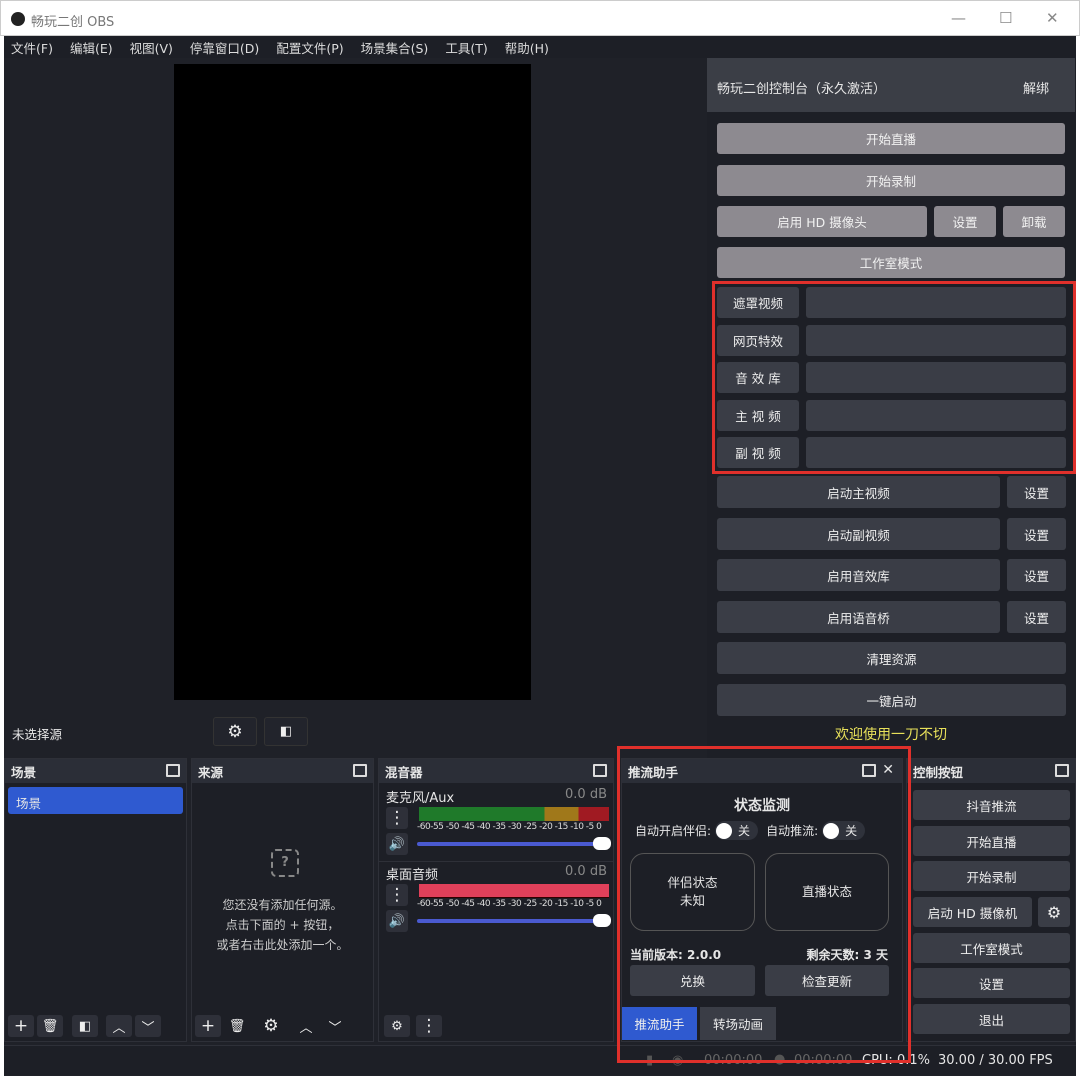  Describe the element at coordinates (306, 1026) in the screenshot. I see `move-source-up-button: ︿` at that location.